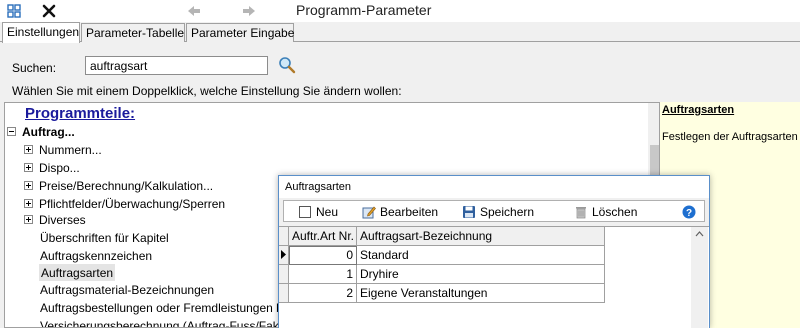 The image size is (800, 328). I want to click on grid-corner, so click(284, 236).